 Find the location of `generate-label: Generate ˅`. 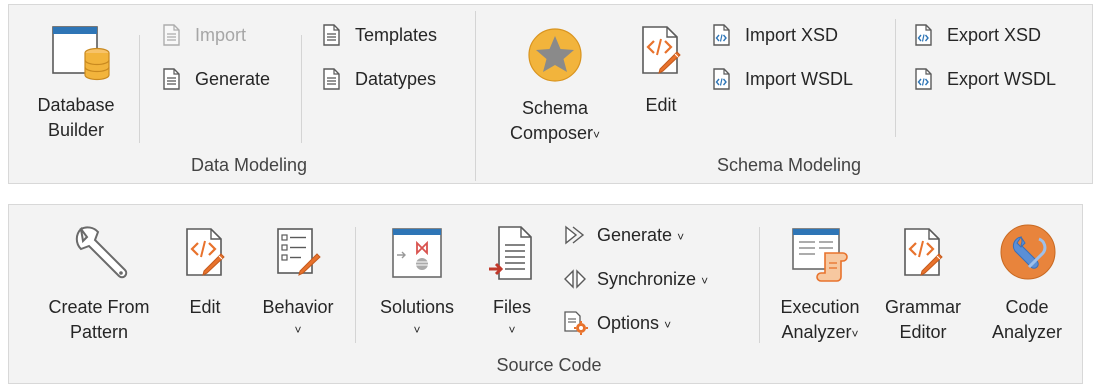

generate-label: Generate ˅ is located at coordinates (641, 235).